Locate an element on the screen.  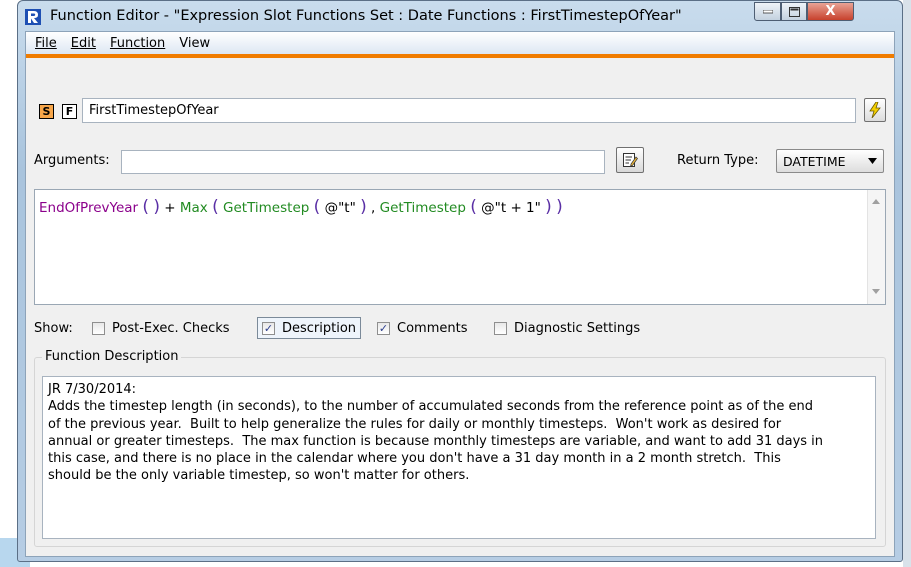
minimize-button is located at coordinates (767, 11).